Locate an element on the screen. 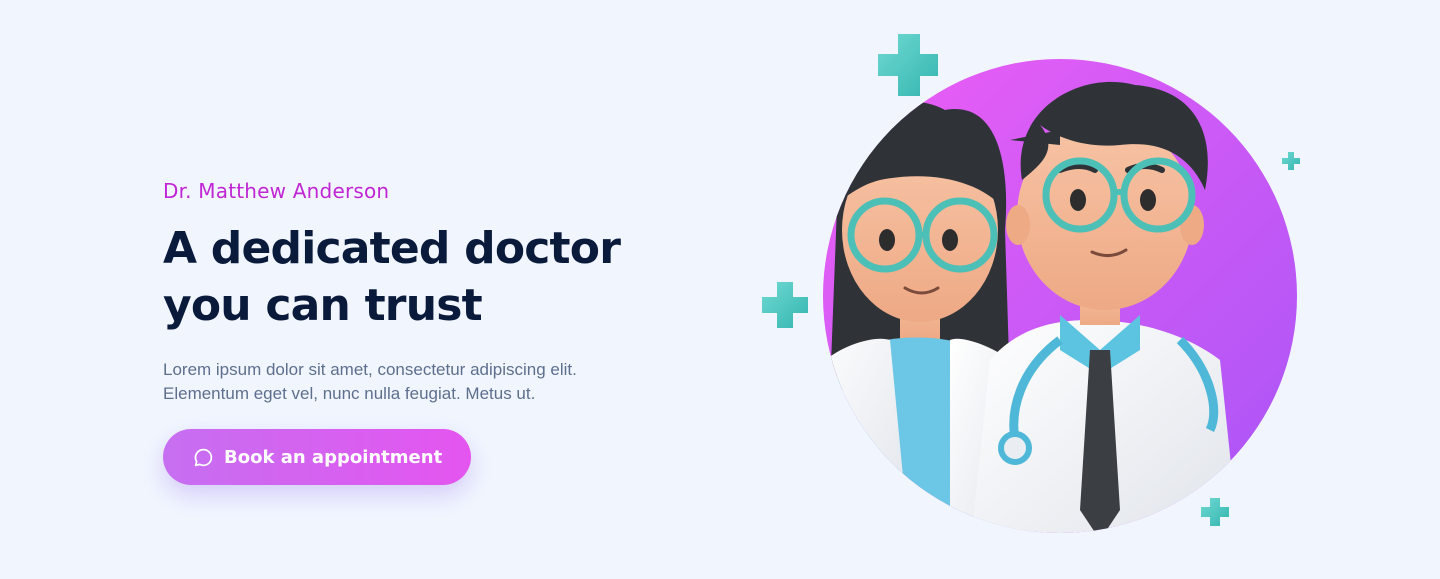 The image size is (1440, 579). doctor-name: Dr. Matthew Anderson is located at coordinates (276, 191).